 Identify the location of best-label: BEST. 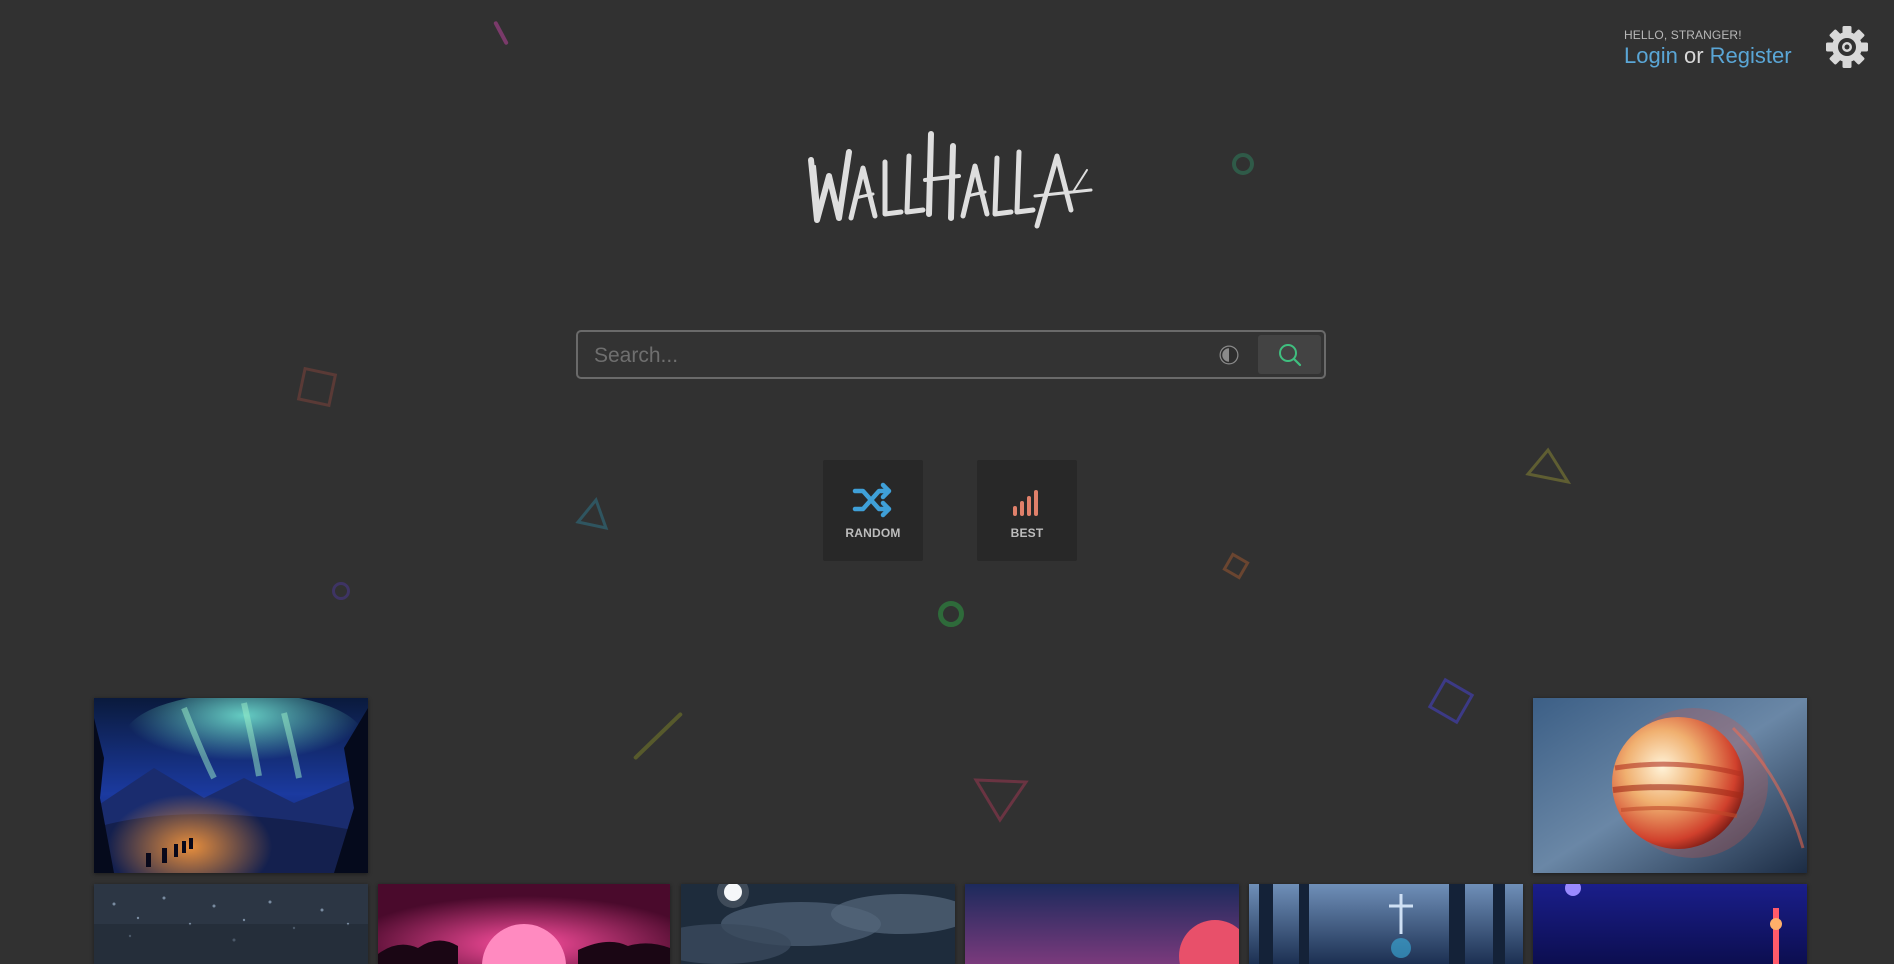
(1027, 533).